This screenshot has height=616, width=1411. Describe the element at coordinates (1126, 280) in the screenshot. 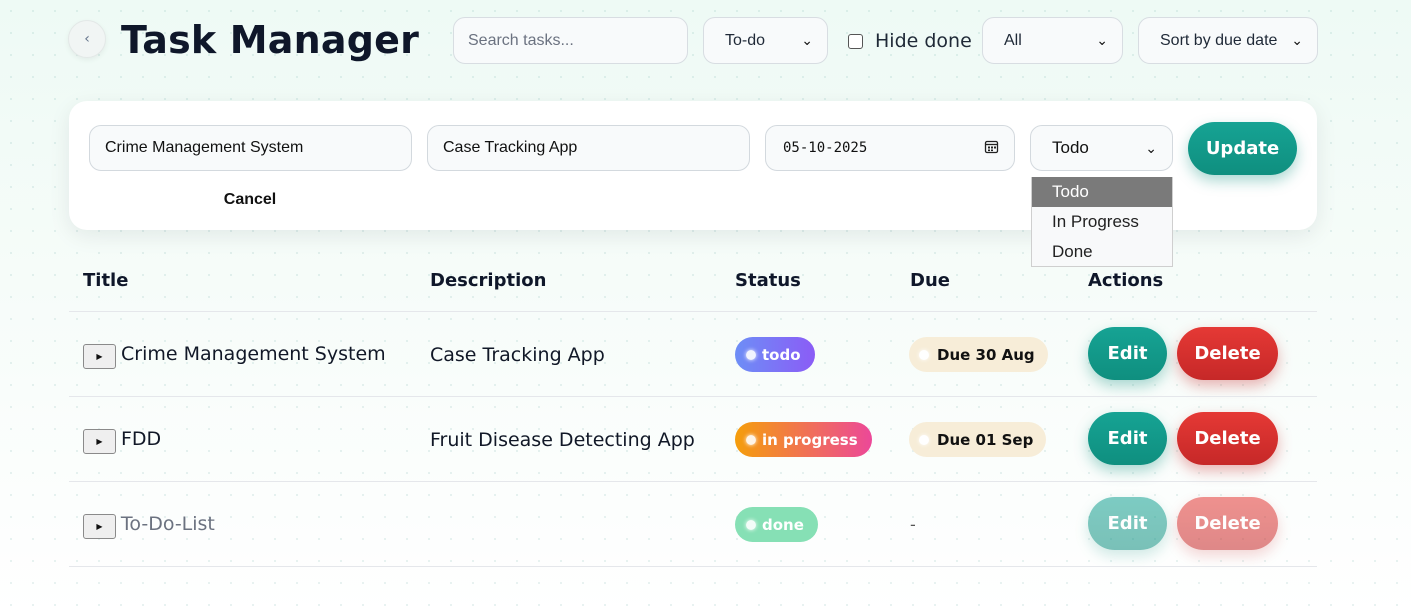

I see `column-header-actions: Actions` at that location.